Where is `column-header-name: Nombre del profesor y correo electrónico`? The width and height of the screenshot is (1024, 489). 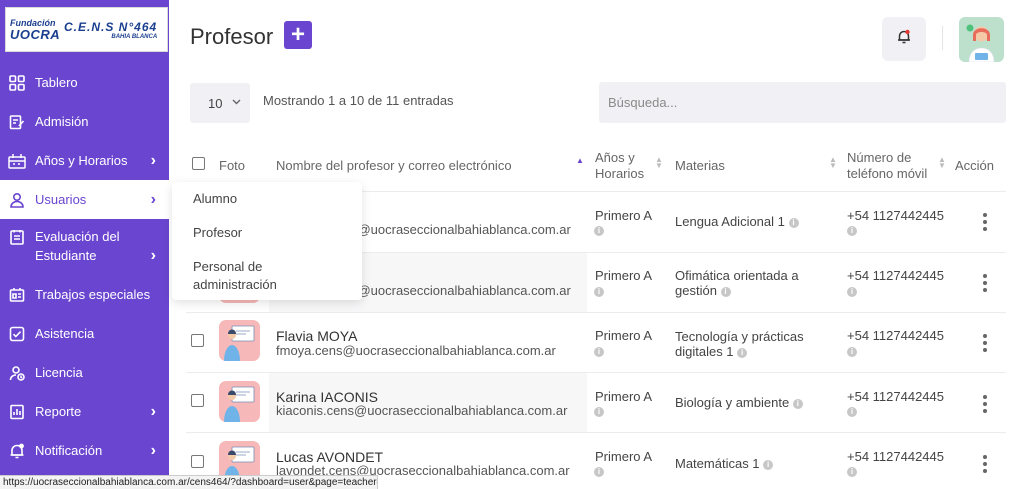 column-header-name: Nombre del profesor y correo electrónico is located at coordinates (394, 166).